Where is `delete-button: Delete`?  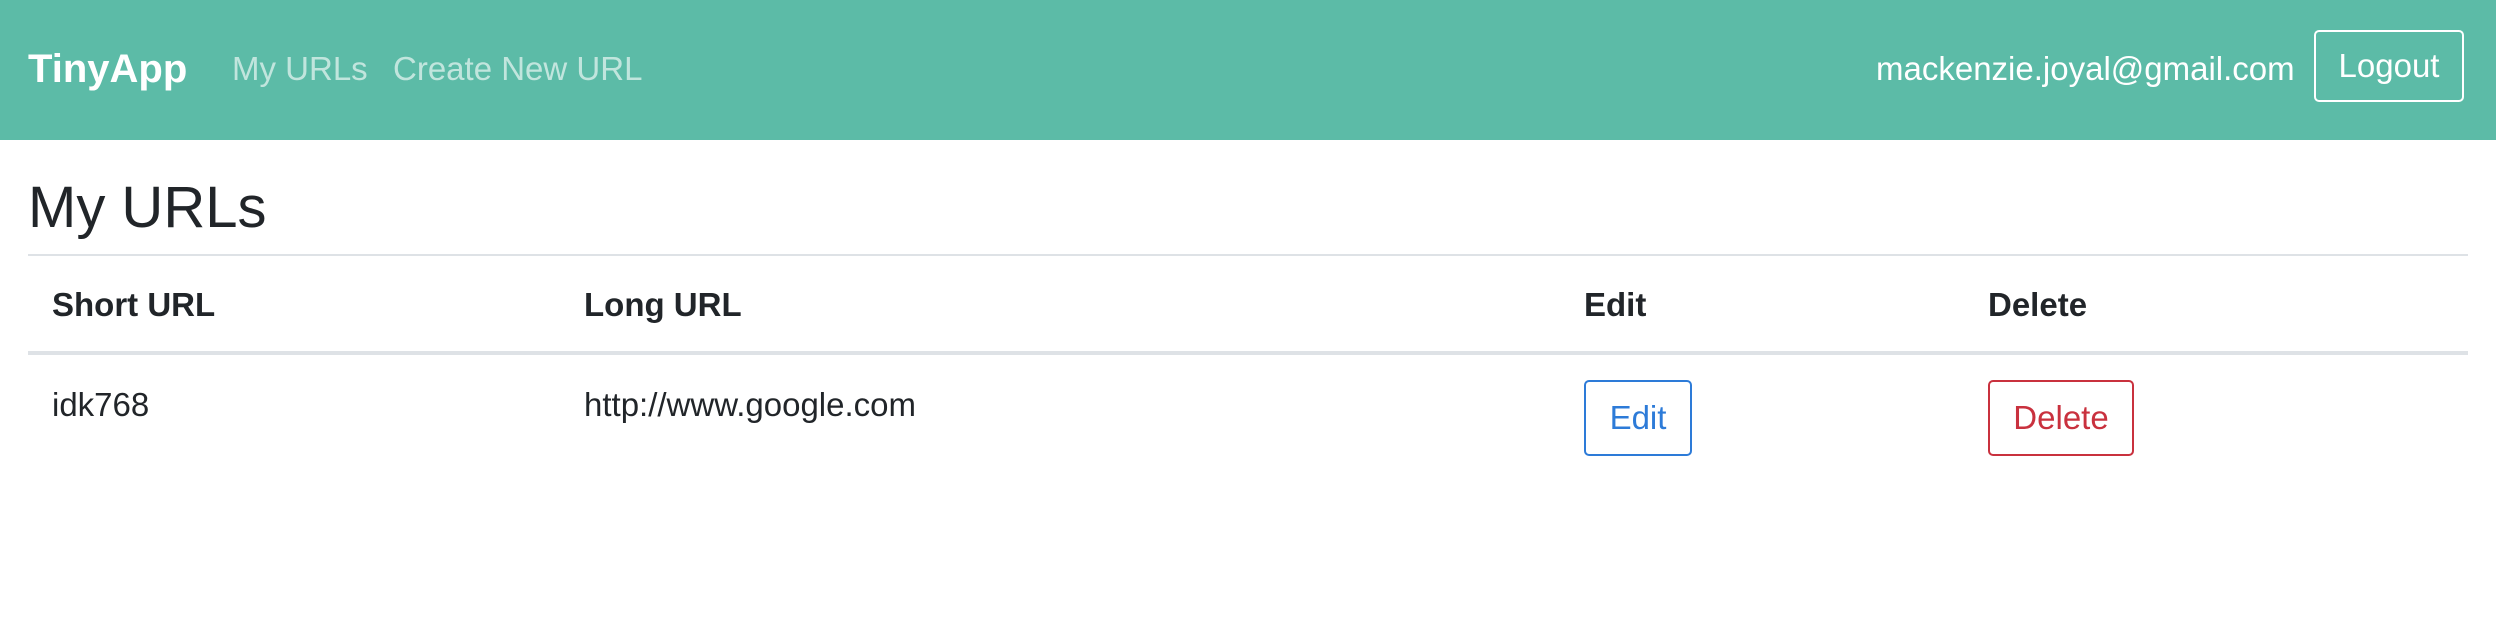 delete-button: Delete is located at coordinates (2061, 418).